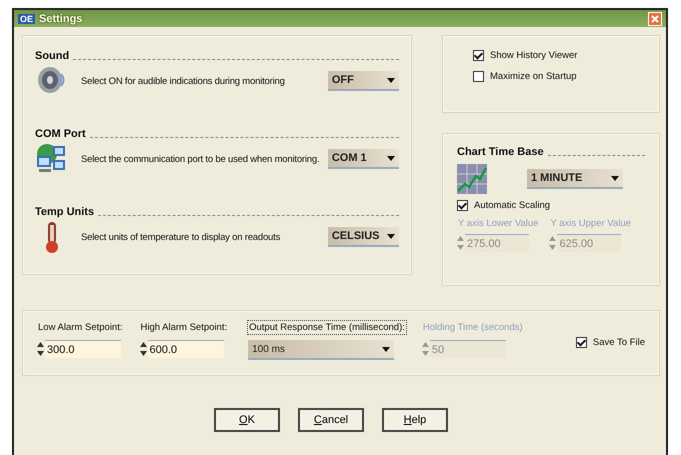 The image size is (681, 455). Describe the element at coordinates (61, 18) in the screenshot. I see `window-title: Settings` at that location.